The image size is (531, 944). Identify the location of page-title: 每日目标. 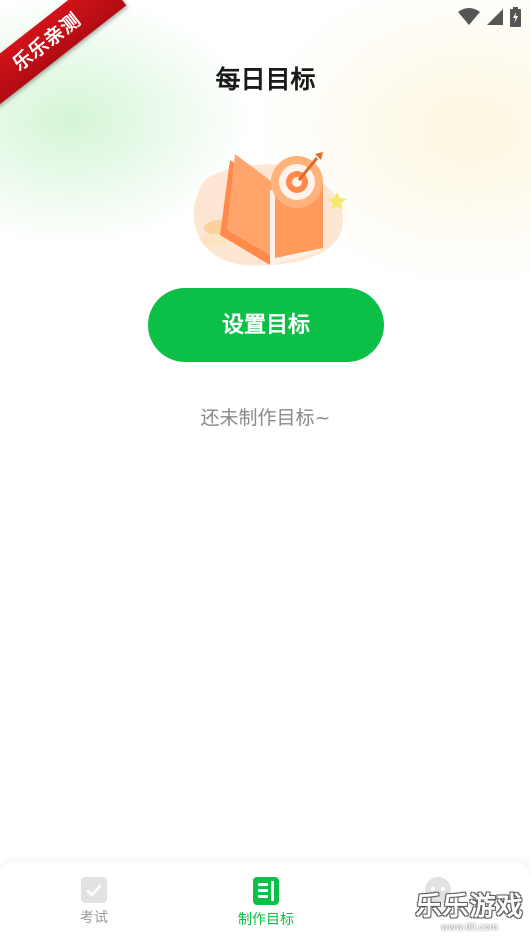
(265, 79).